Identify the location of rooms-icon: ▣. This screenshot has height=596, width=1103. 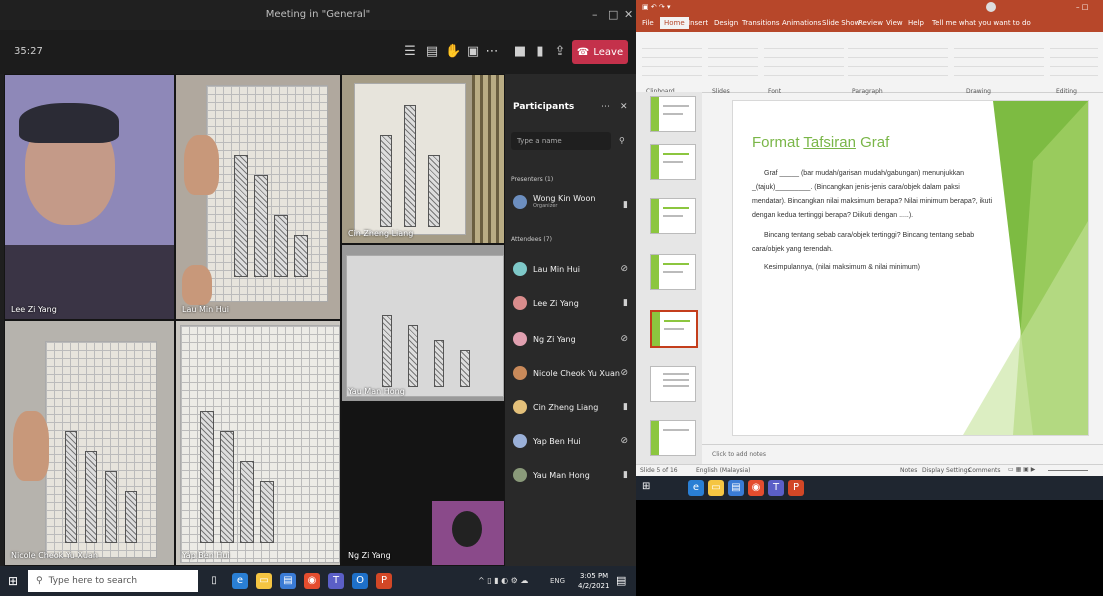
(473, 52).